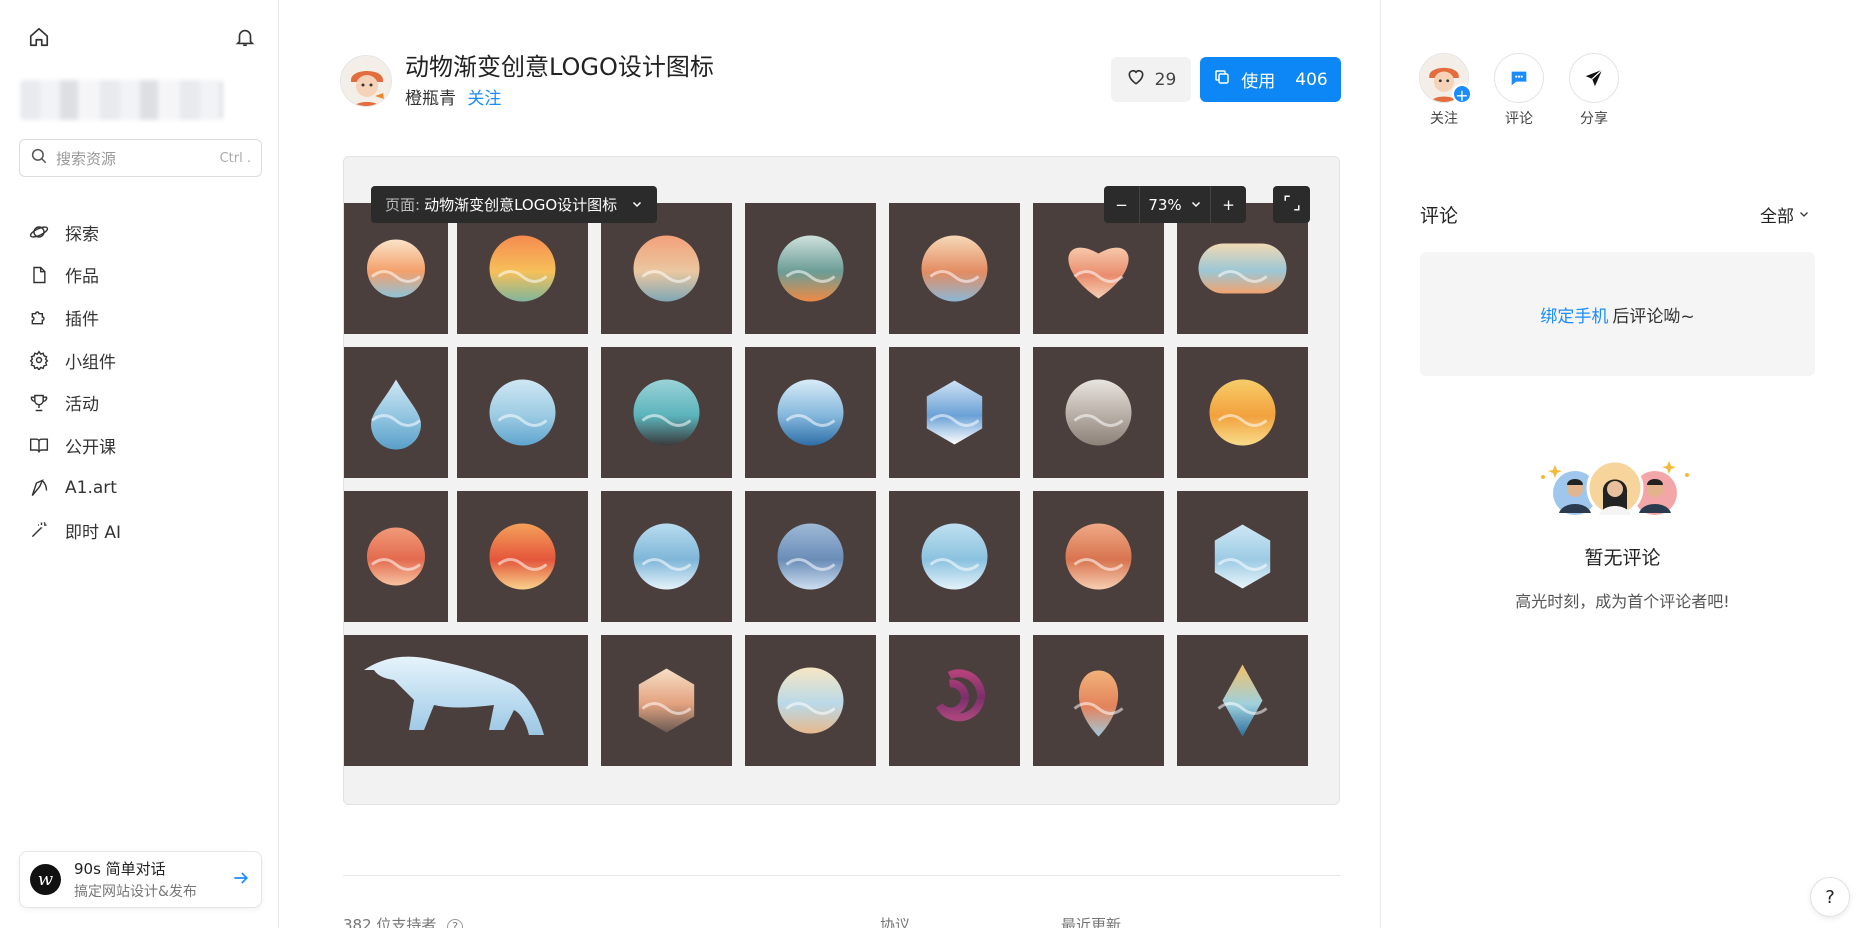  What do you see at coordinates (39, 275) in the screenshot?
I see `file-icon` at bounding box center [39, 275].